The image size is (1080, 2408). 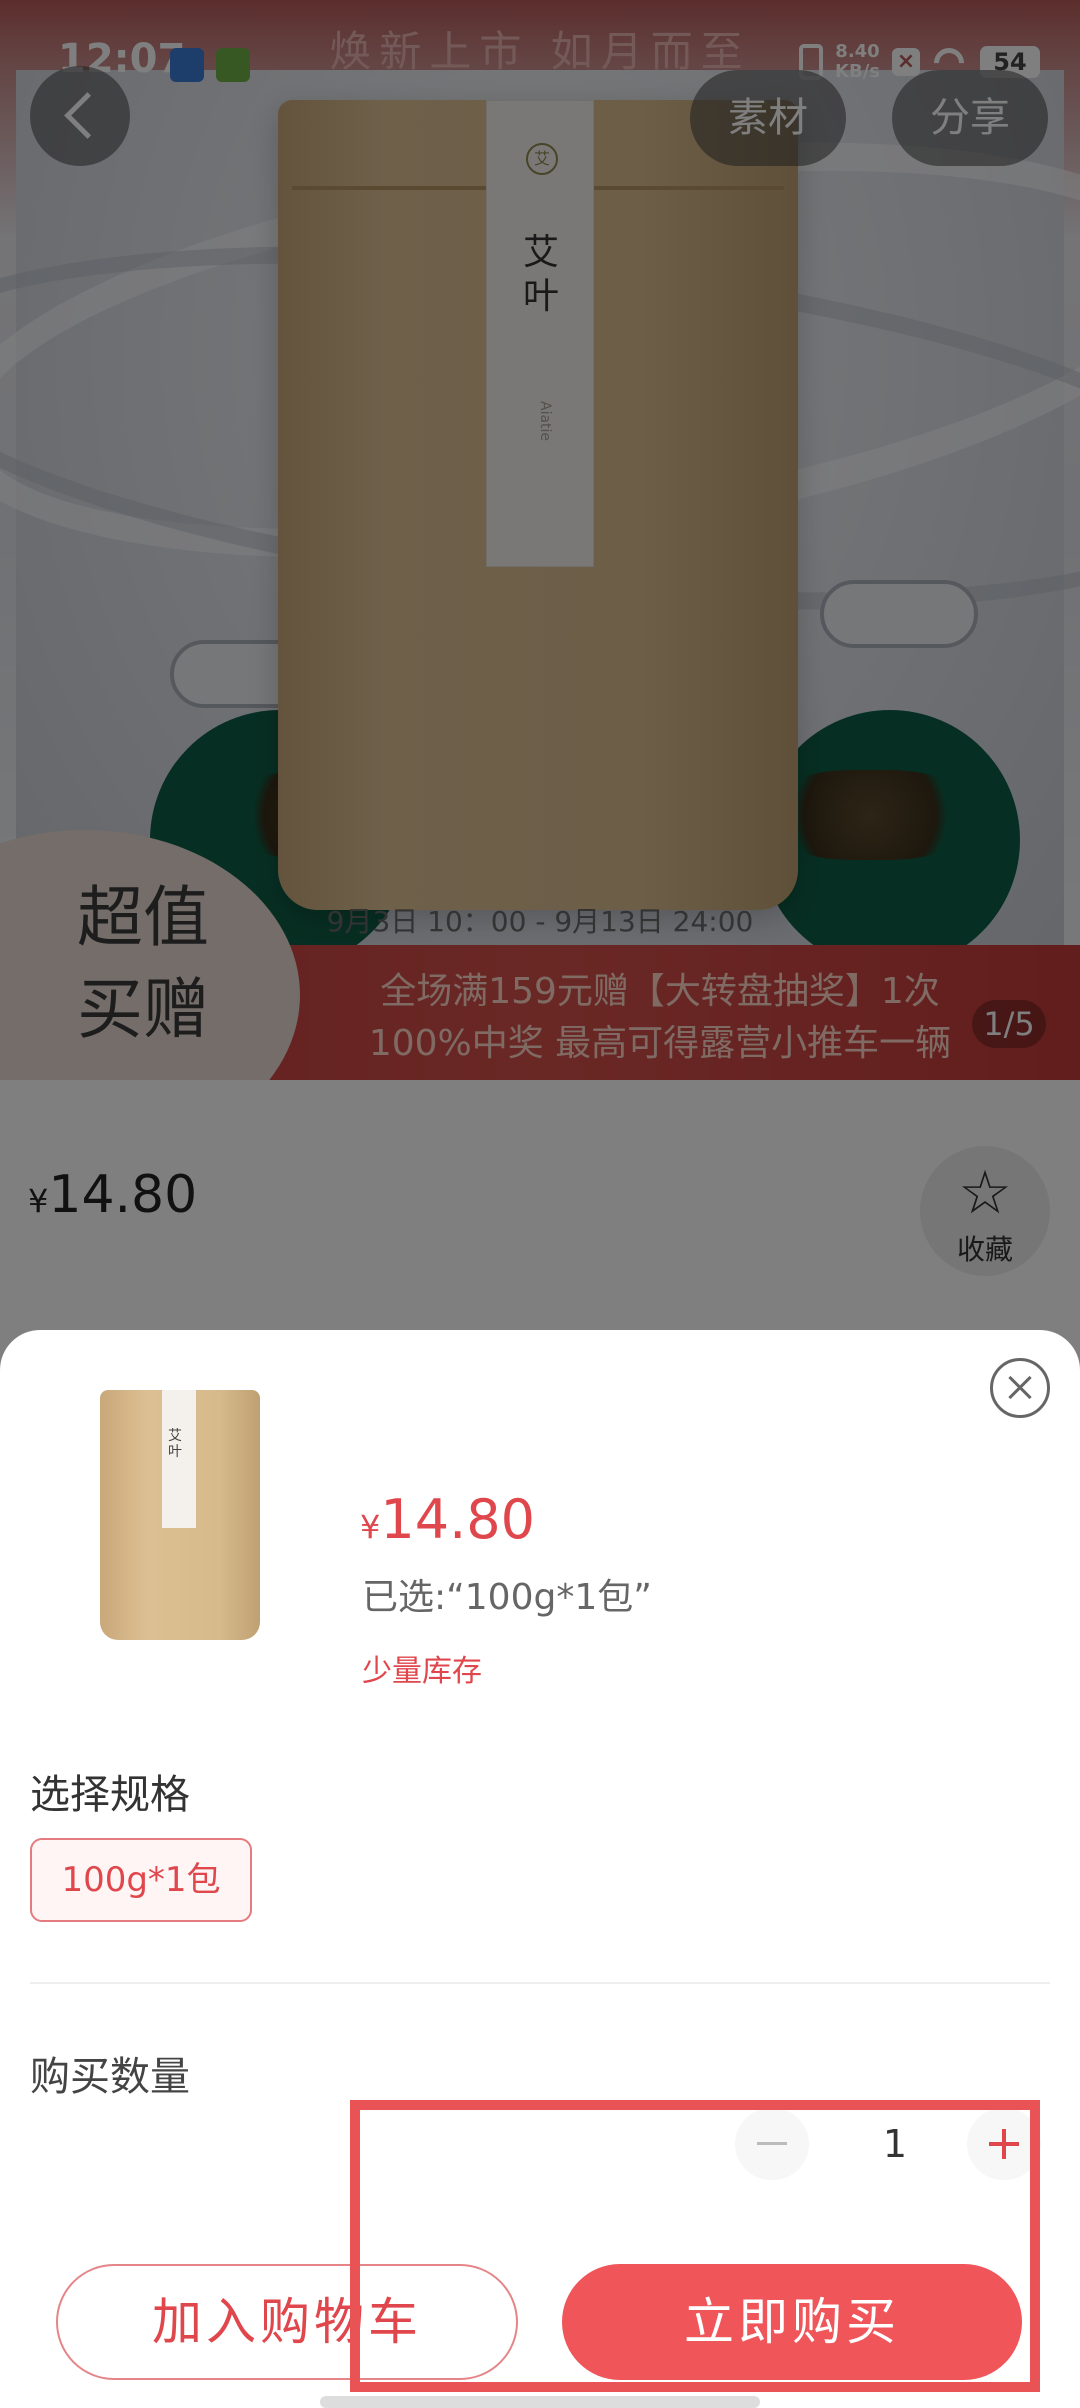 What do you see at coordinates (175, 1444) in the screenshot?
I see `thumbnail-title: 艾叶` at bounding box center [175, 1444].